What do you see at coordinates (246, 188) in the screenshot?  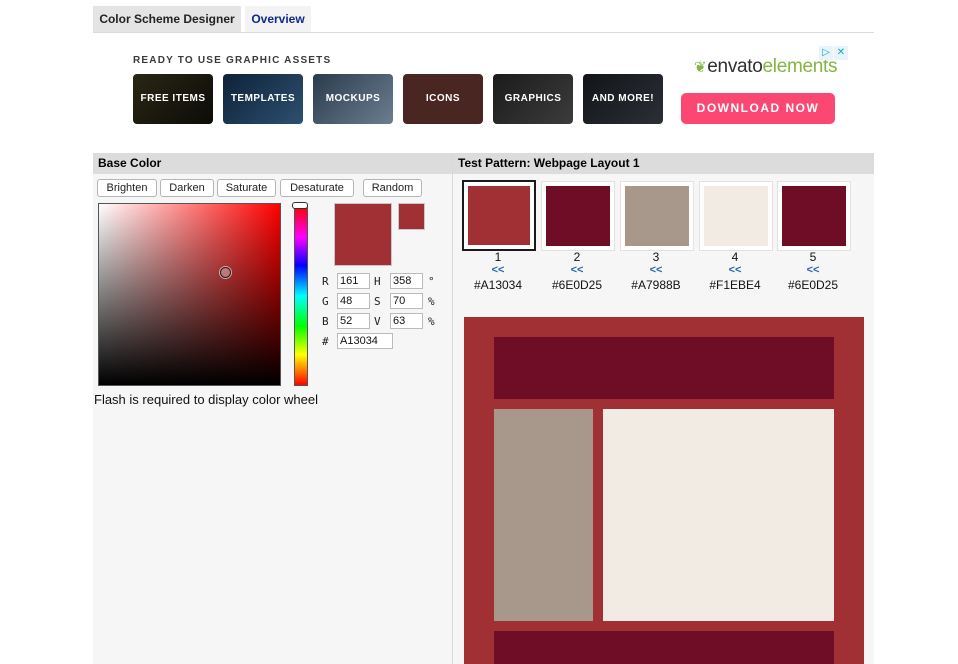 I see `saturate-button: Saturate` at bounding box center [246, 188].